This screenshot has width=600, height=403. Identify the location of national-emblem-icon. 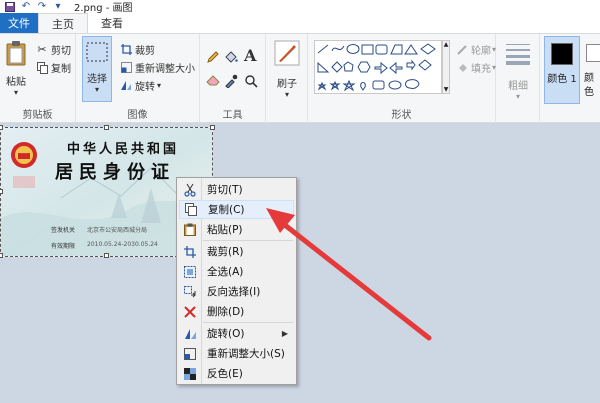
(24, 155).